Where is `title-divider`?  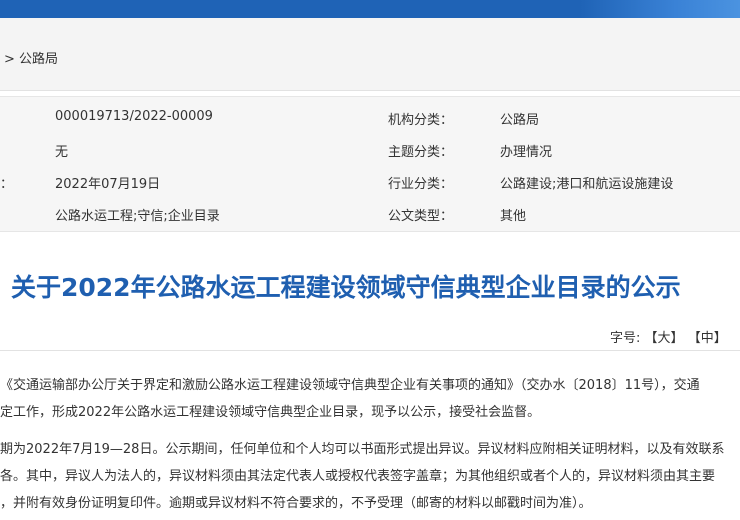 title-divider is located at coordinates (370, 350).